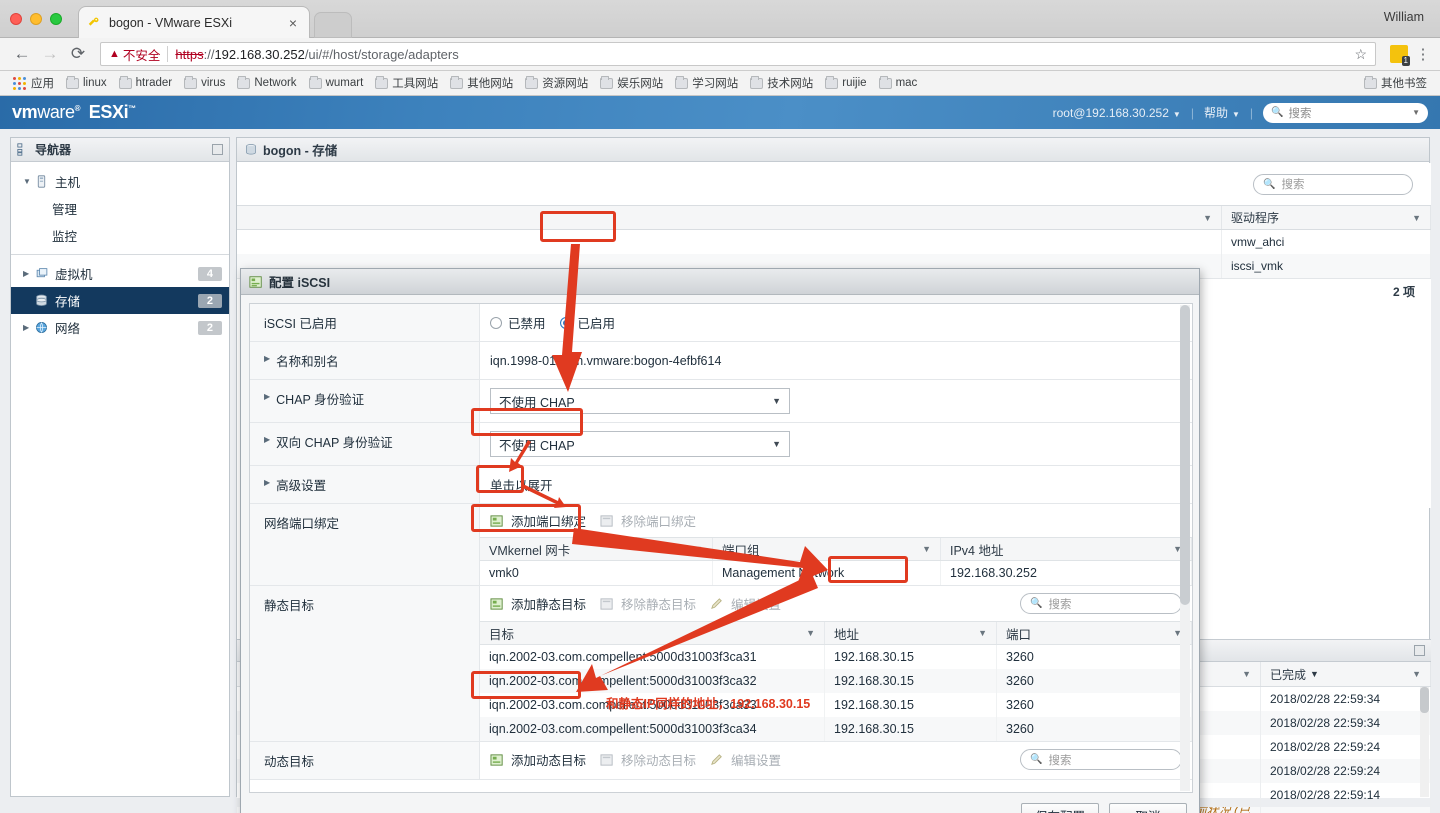 The image size is (1440, 813). Describe the element at coordinates (538, 520) in the screenshot. I see `add-port-binding-button: 添加端口绑定` at that location.